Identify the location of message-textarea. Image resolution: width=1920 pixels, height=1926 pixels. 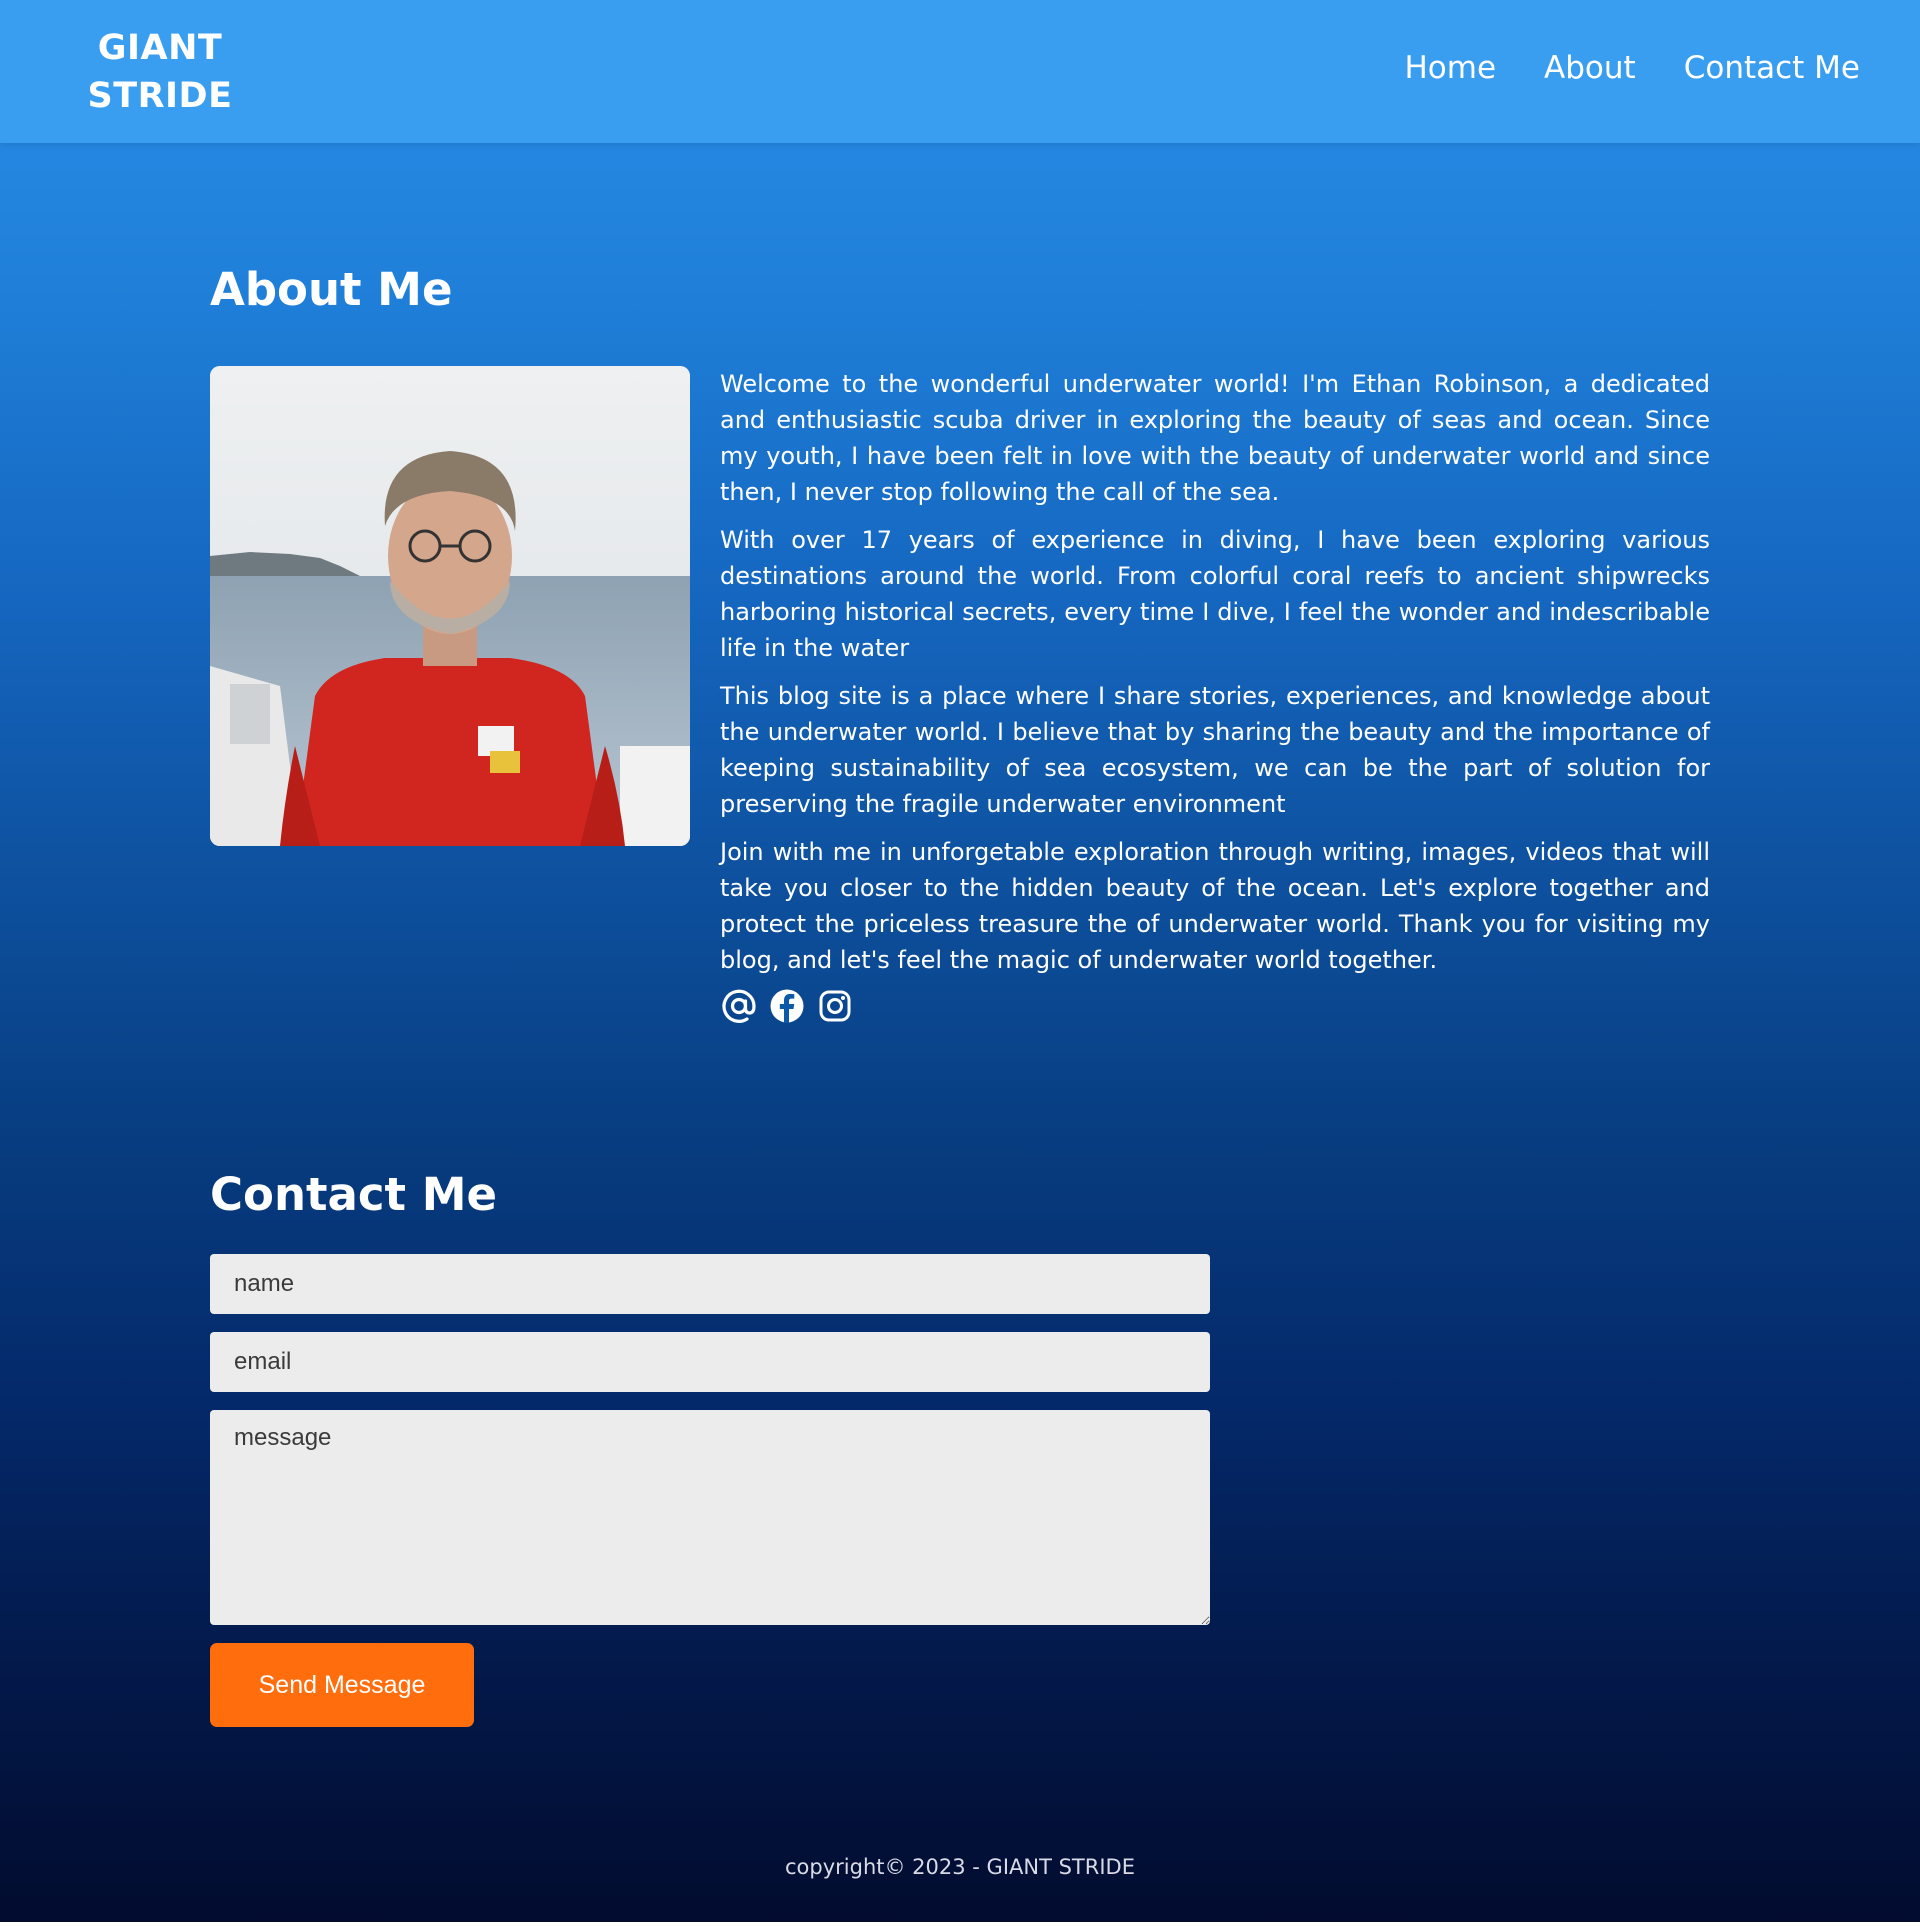
(710, 1517).